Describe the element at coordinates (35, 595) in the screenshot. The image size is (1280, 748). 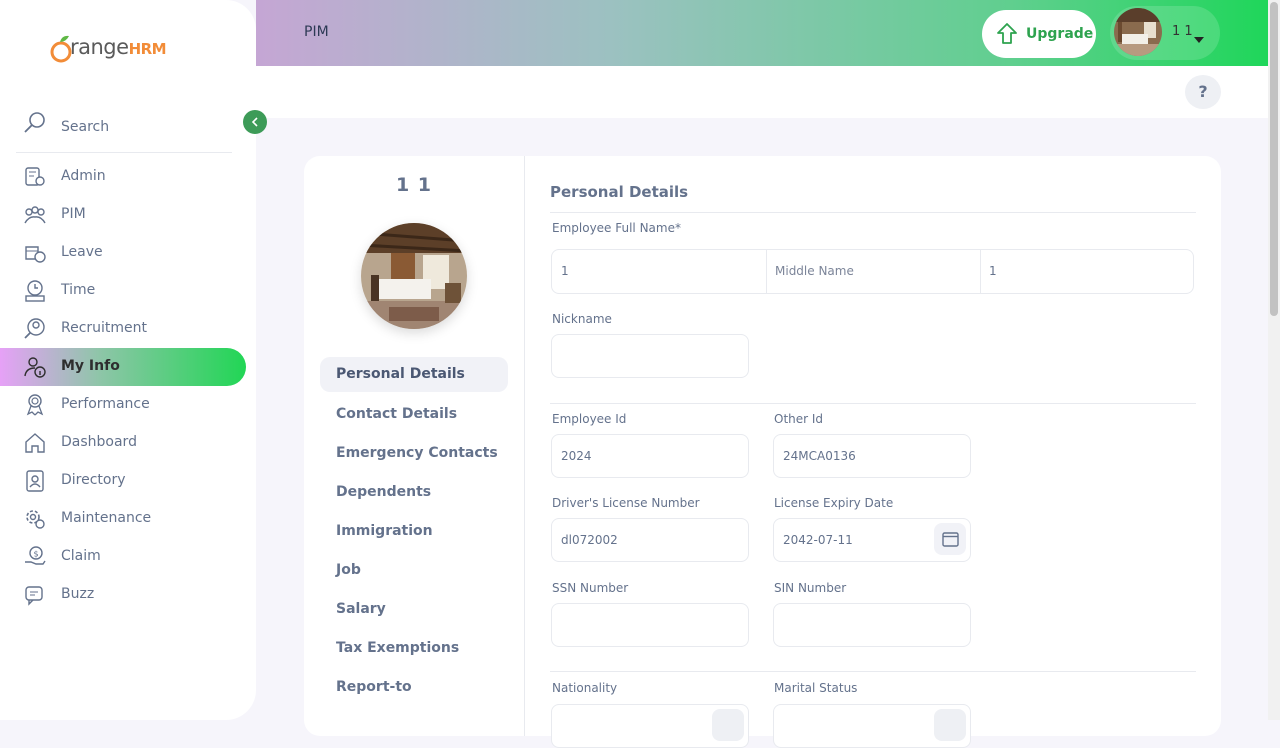
I see `buzz-icon` at that location.